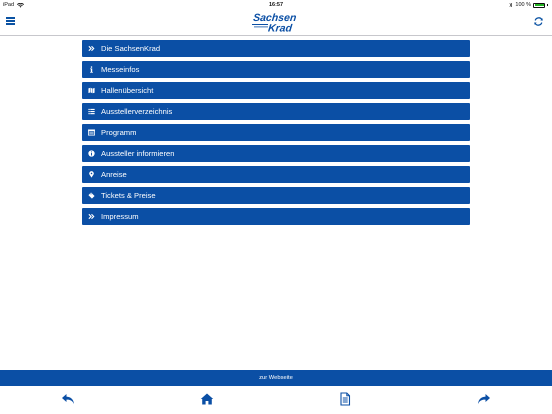 This screenshot has width=552, height=414. I want to click on menu-item-label: Die SachsenKrad, so click(131, 48).